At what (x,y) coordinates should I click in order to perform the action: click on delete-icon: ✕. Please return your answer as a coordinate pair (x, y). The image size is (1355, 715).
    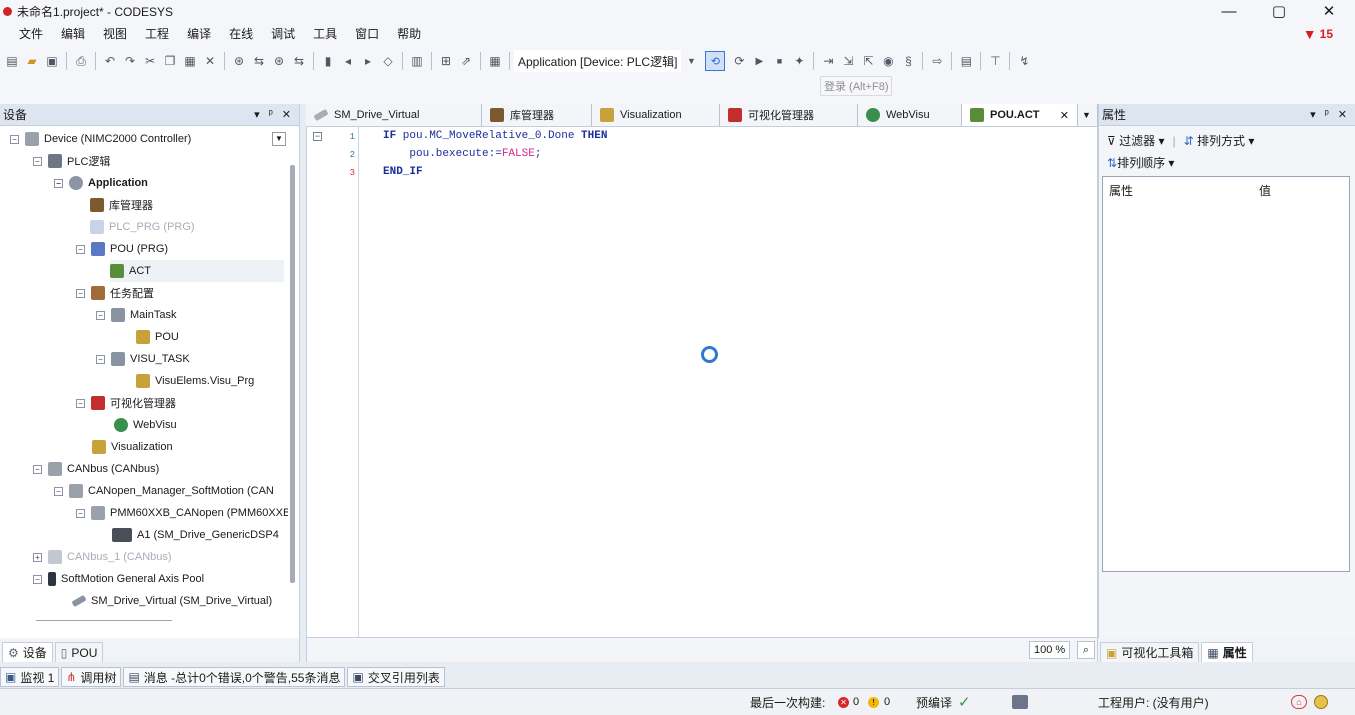
    Looking at the image, I should click on (210, 61).